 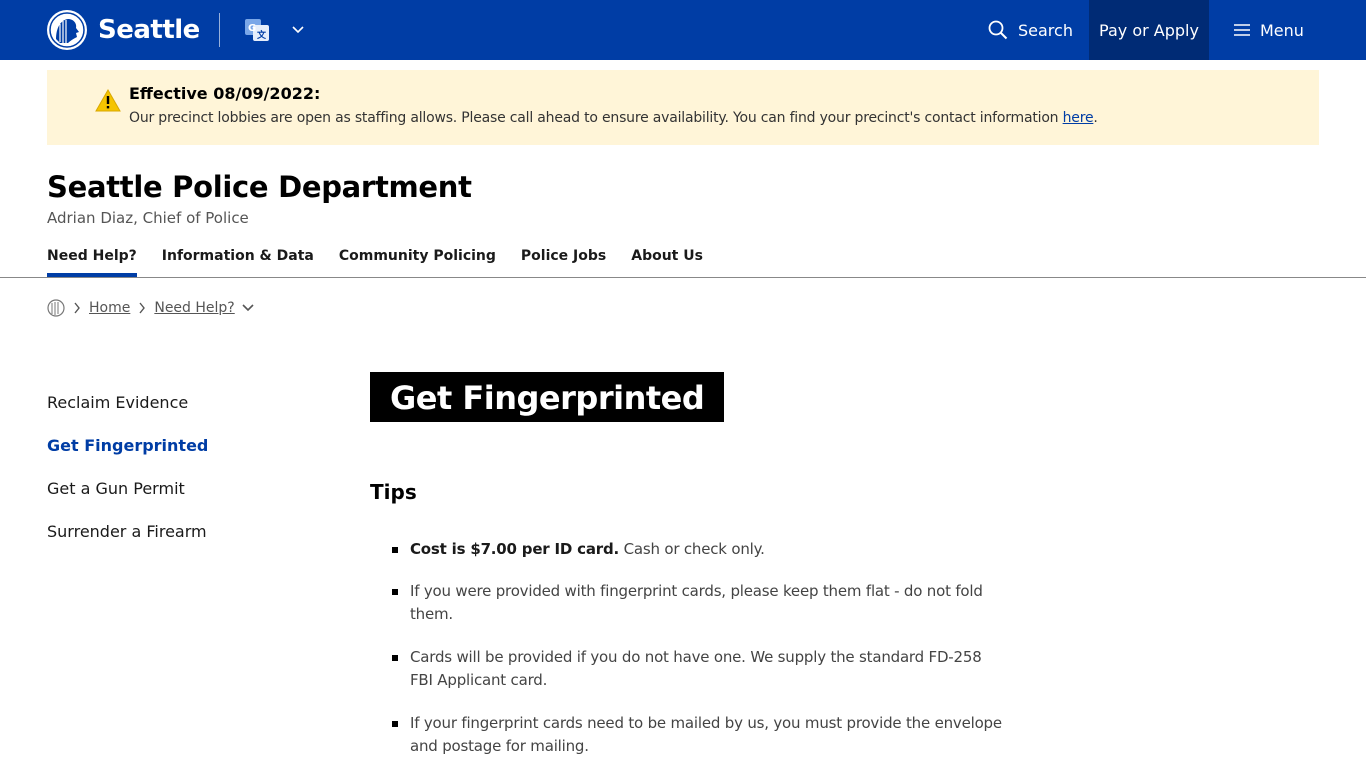 What do you see at coordinates (109, 308) in the screenshot?
I see `breadcrumb-home-link: Home` at bounding box center [109, 308].